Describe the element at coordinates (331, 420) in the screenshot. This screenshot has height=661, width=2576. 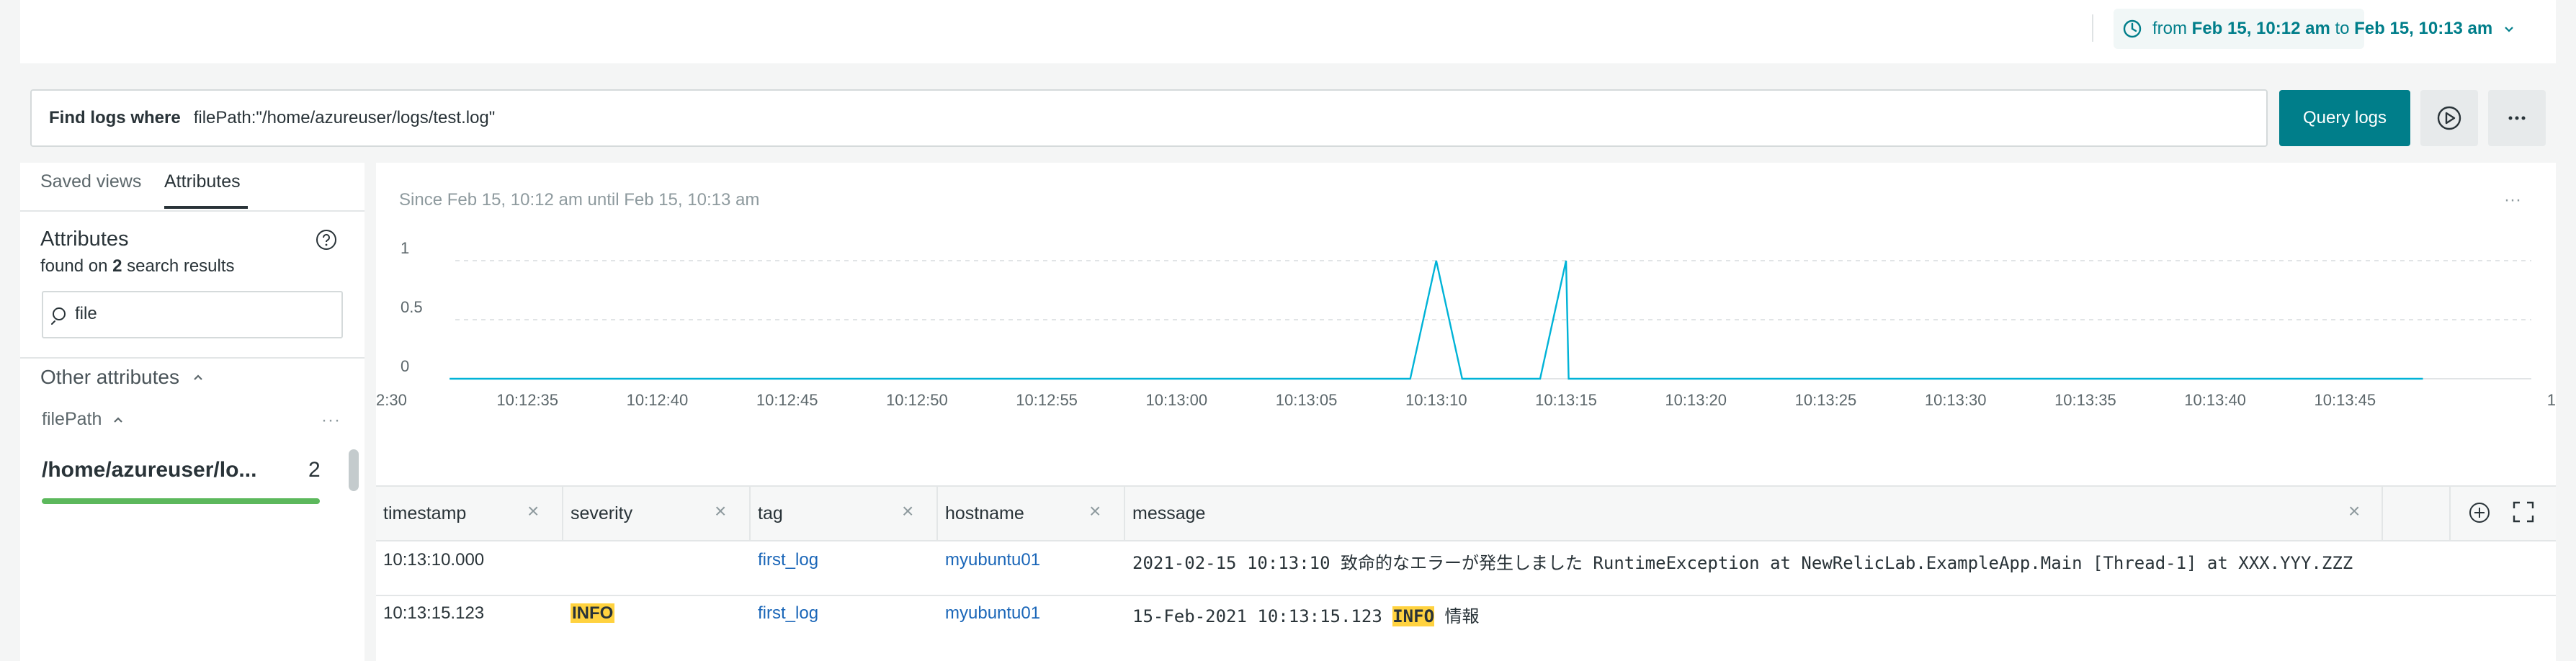
I see `attribute-more-icon: ···` at that location.